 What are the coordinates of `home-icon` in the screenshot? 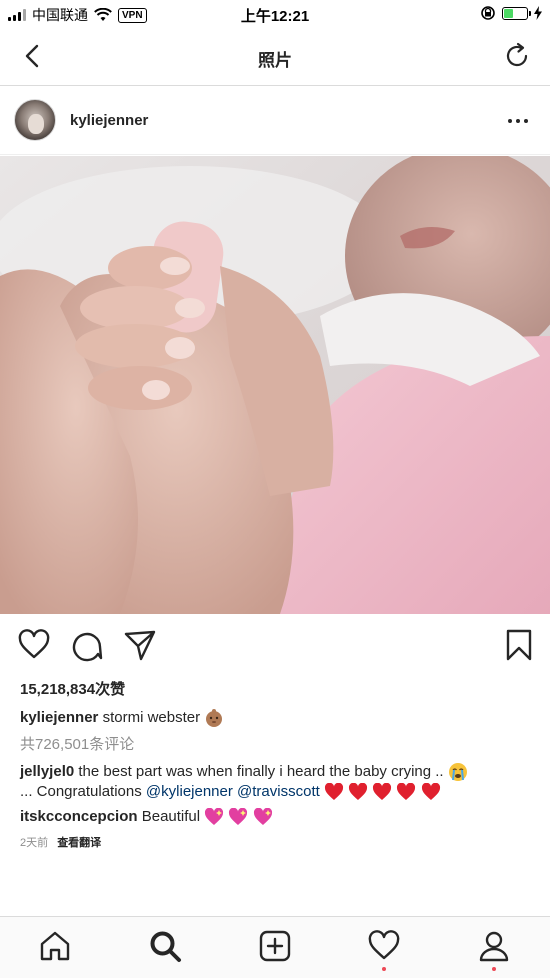 It's located at (55, 946).